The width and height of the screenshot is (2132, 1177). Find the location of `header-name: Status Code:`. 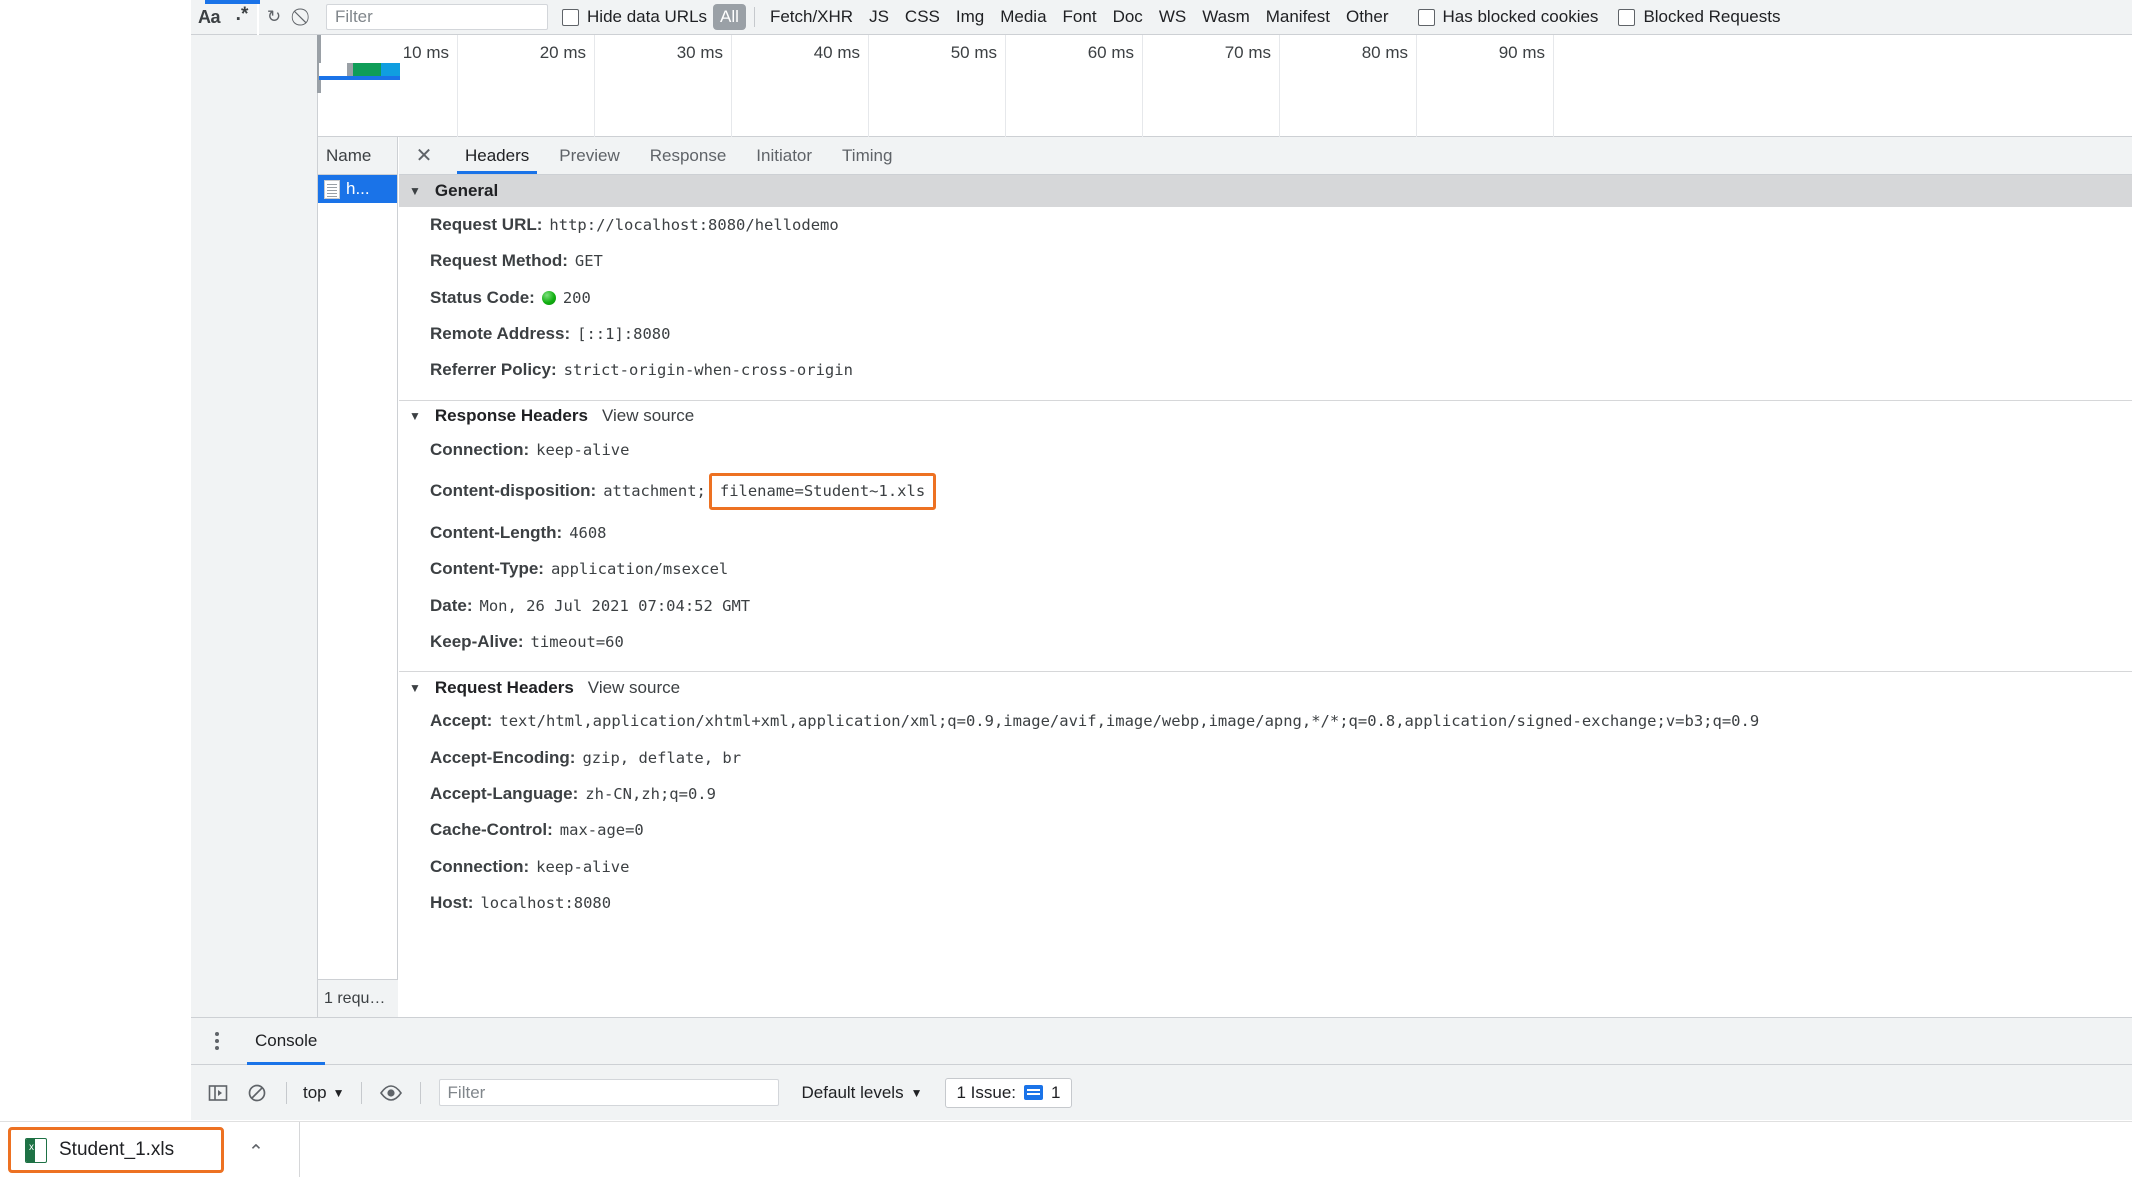

header-name: Status Code: is located at coordinates (482, 297).